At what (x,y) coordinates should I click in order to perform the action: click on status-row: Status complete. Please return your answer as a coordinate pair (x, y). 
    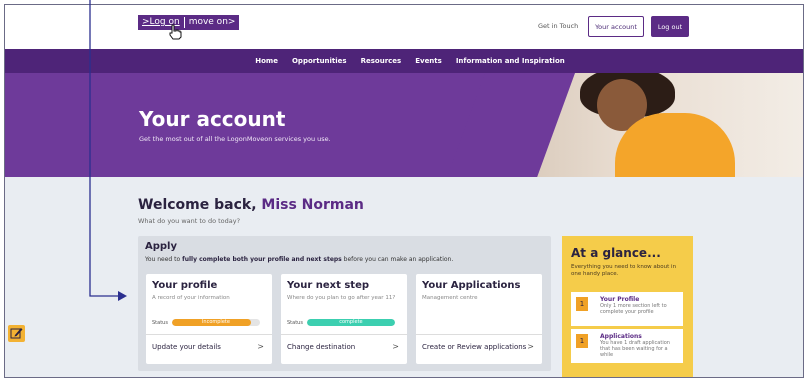
    Looking at the image, I should click on (341, 322).